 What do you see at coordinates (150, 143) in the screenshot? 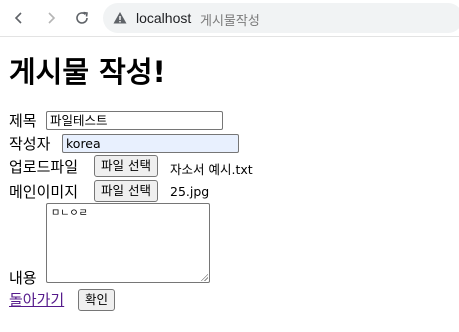
I see `author-input: korea` at bounding box center [150, 143].